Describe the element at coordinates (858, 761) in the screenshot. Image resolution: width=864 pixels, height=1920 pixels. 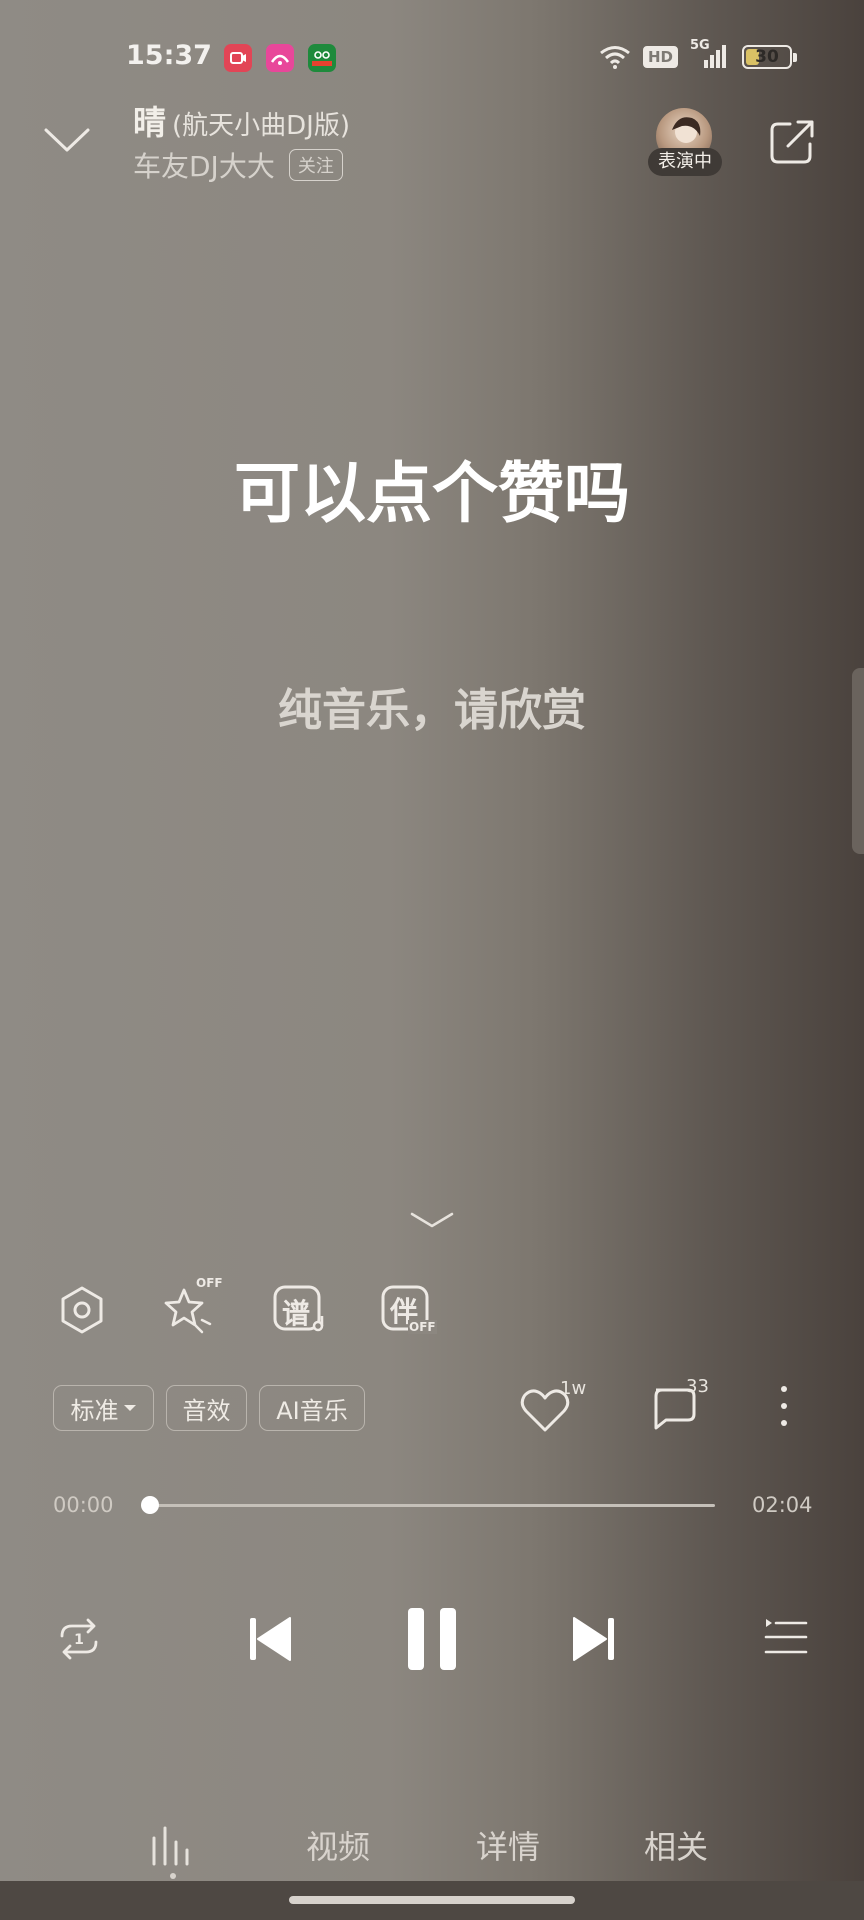
I see `side-panel-handle` at that location.